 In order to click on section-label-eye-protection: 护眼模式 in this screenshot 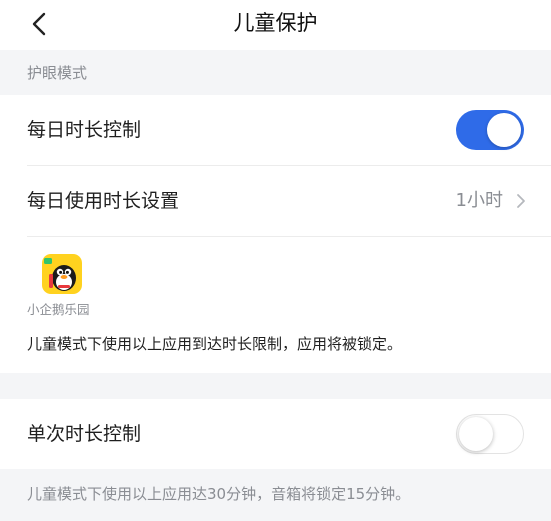, I will do `click(57, 73)`.